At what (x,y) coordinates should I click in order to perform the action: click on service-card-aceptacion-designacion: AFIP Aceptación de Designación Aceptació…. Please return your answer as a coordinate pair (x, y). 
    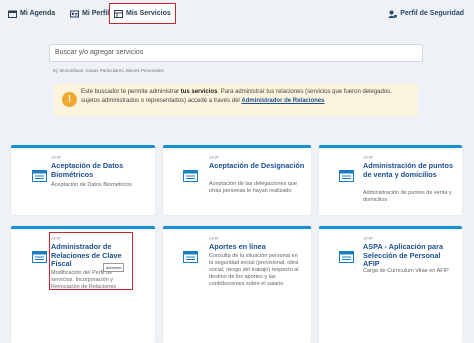
    Looking at the image, I should click on (237, 180).